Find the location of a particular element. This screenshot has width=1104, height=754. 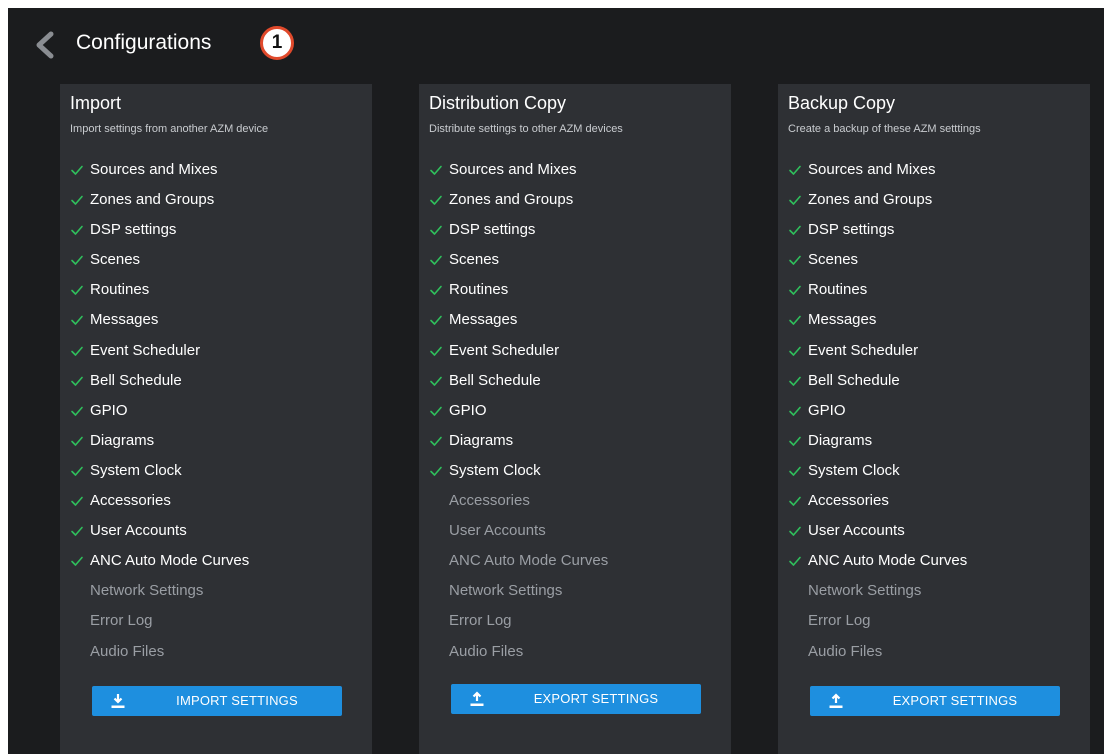

button-label: IMPORT SETTINGS is located at coordinates (237, 700).